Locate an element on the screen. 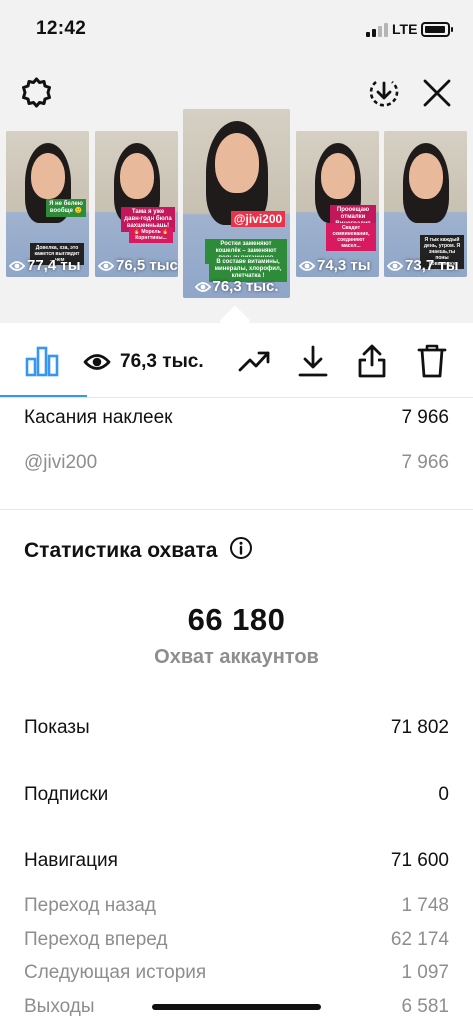  trending-up-icon is located at coordinates (254, 361).